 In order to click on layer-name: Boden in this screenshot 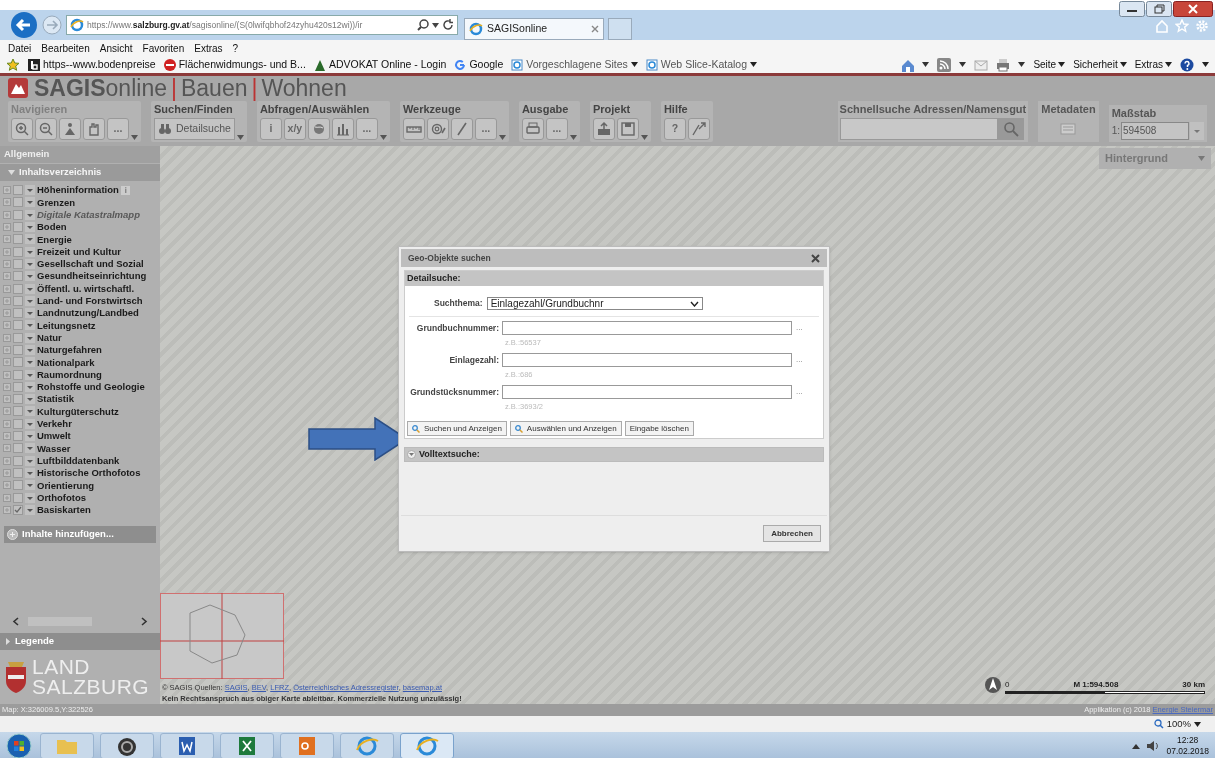, I will do `click(52, 227)`.